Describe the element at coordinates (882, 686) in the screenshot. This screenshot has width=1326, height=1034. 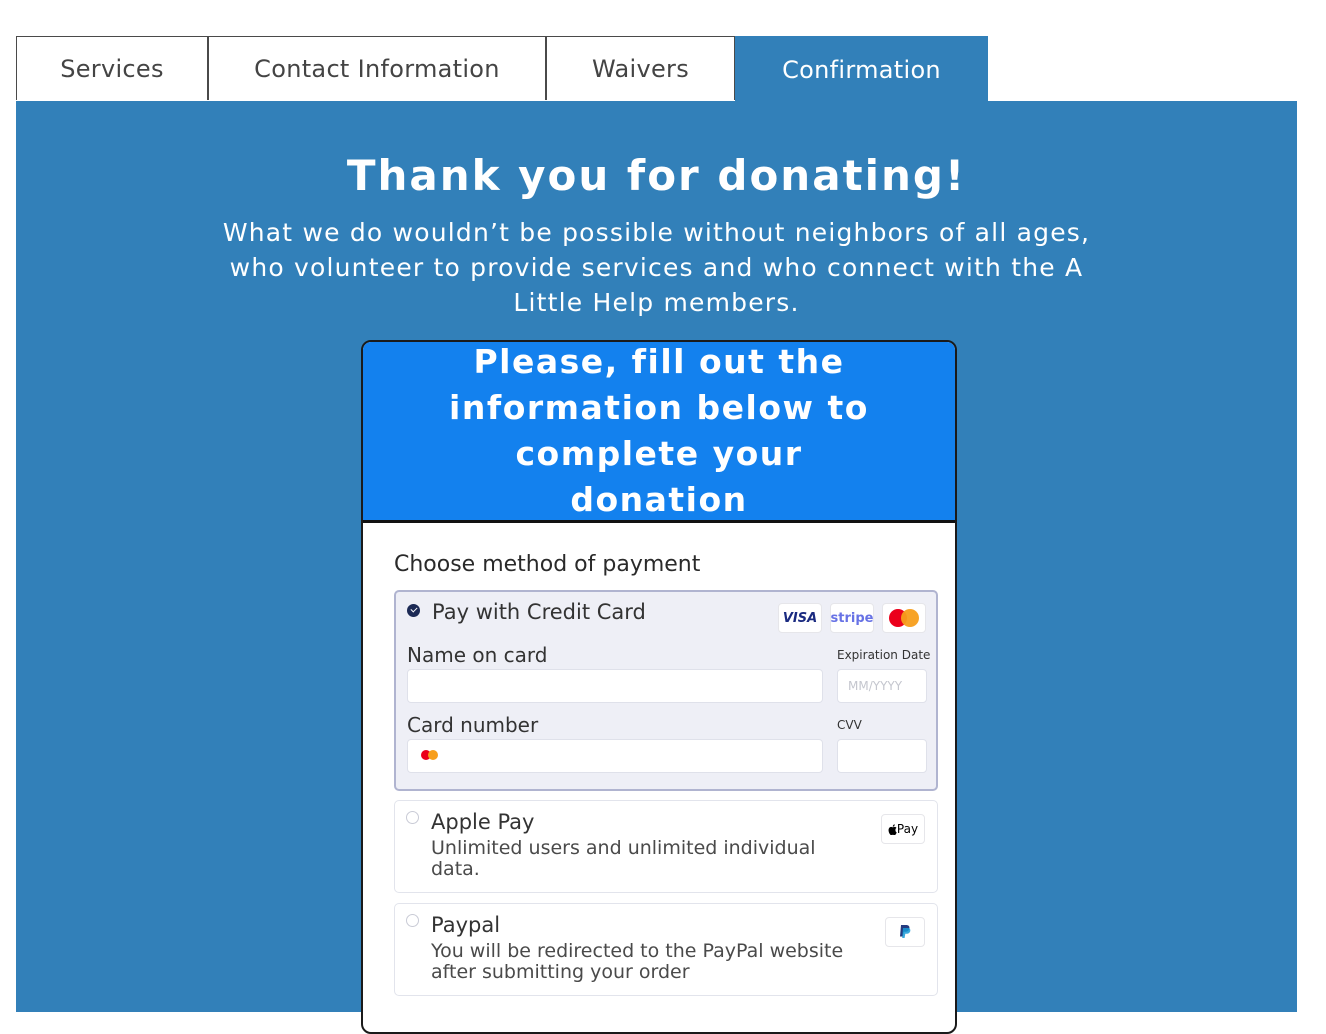
I see `expiration-date-input` at that location.